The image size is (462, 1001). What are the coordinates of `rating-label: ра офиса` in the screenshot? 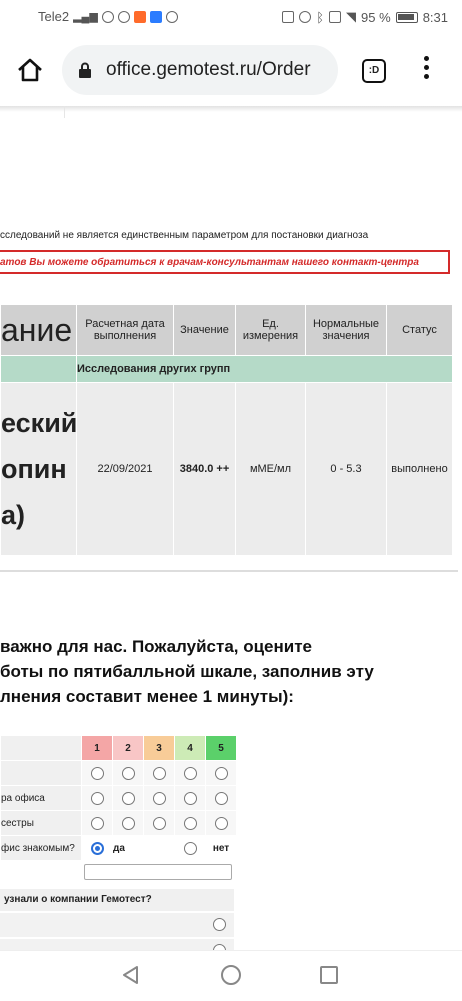 It's located at (41, 798).